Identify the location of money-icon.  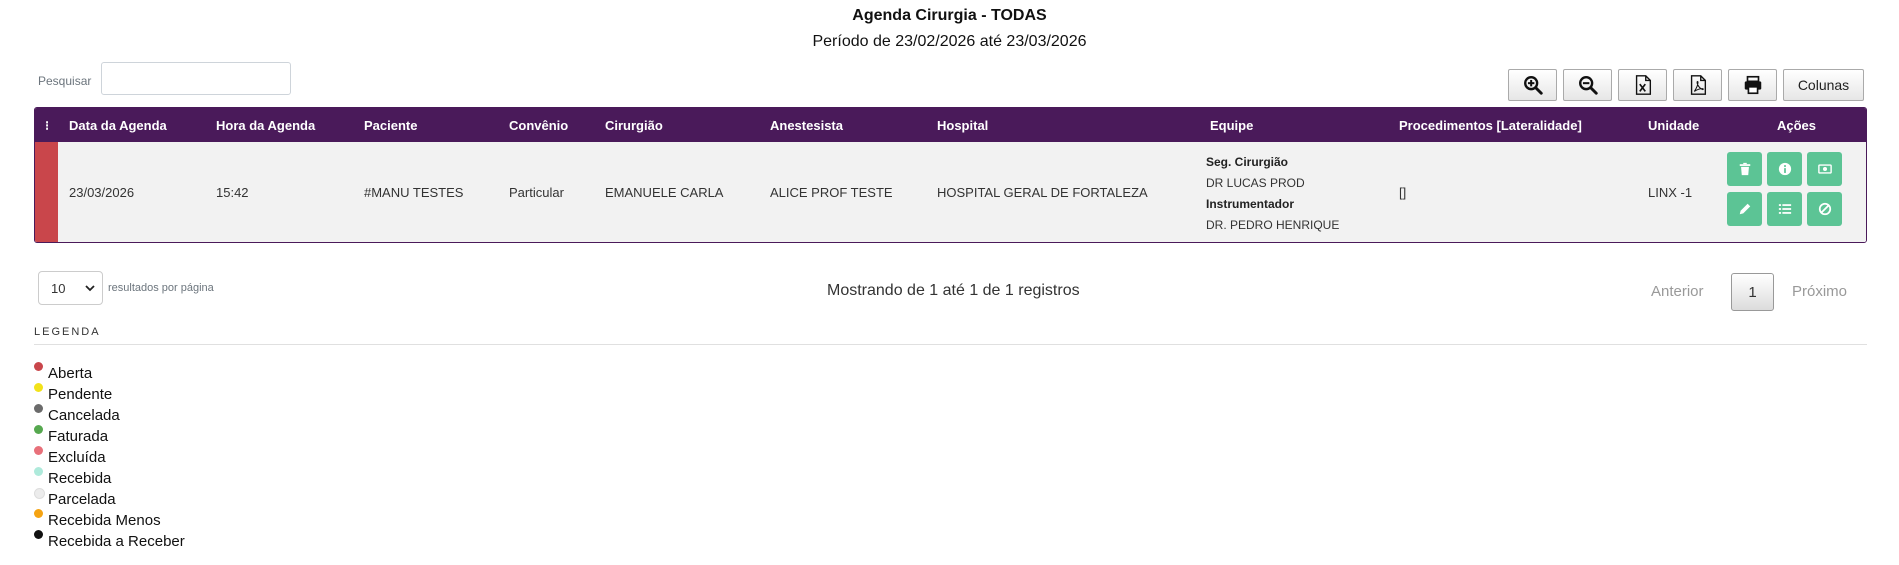
(1824, 169).